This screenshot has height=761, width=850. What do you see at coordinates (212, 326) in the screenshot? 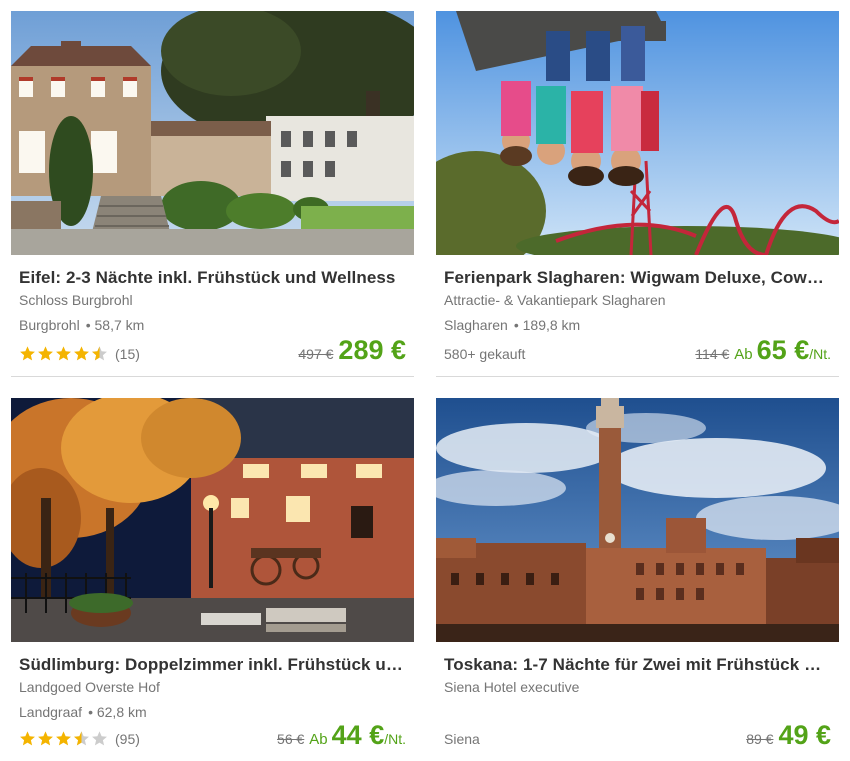
I see `deal-location: Burgbrohl • 58,7 km` at bounding box center [212, 326].